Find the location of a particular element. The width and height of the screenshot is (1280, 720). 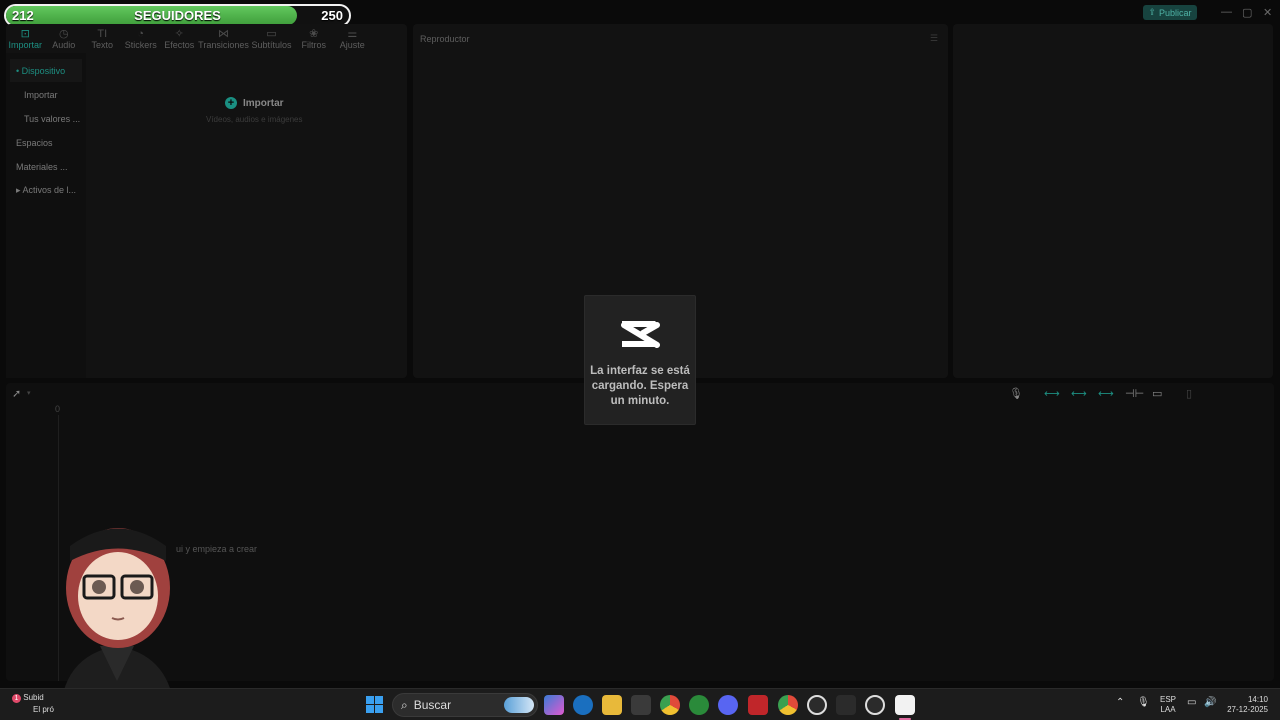

tool-label: Ajuste is located at coordinates (352, 45).